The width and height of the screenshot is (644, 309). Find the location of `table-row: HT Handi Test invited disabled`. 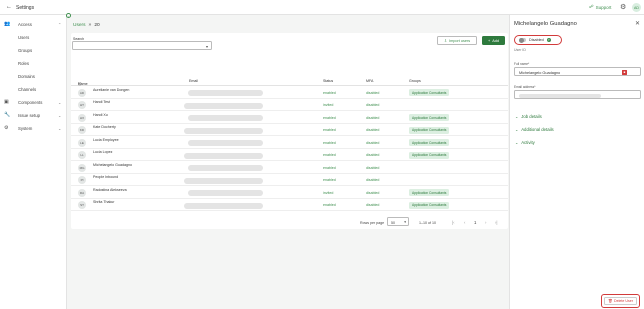

table-row: HT Handi Test invited disabled is located at coordinates (289, 105).